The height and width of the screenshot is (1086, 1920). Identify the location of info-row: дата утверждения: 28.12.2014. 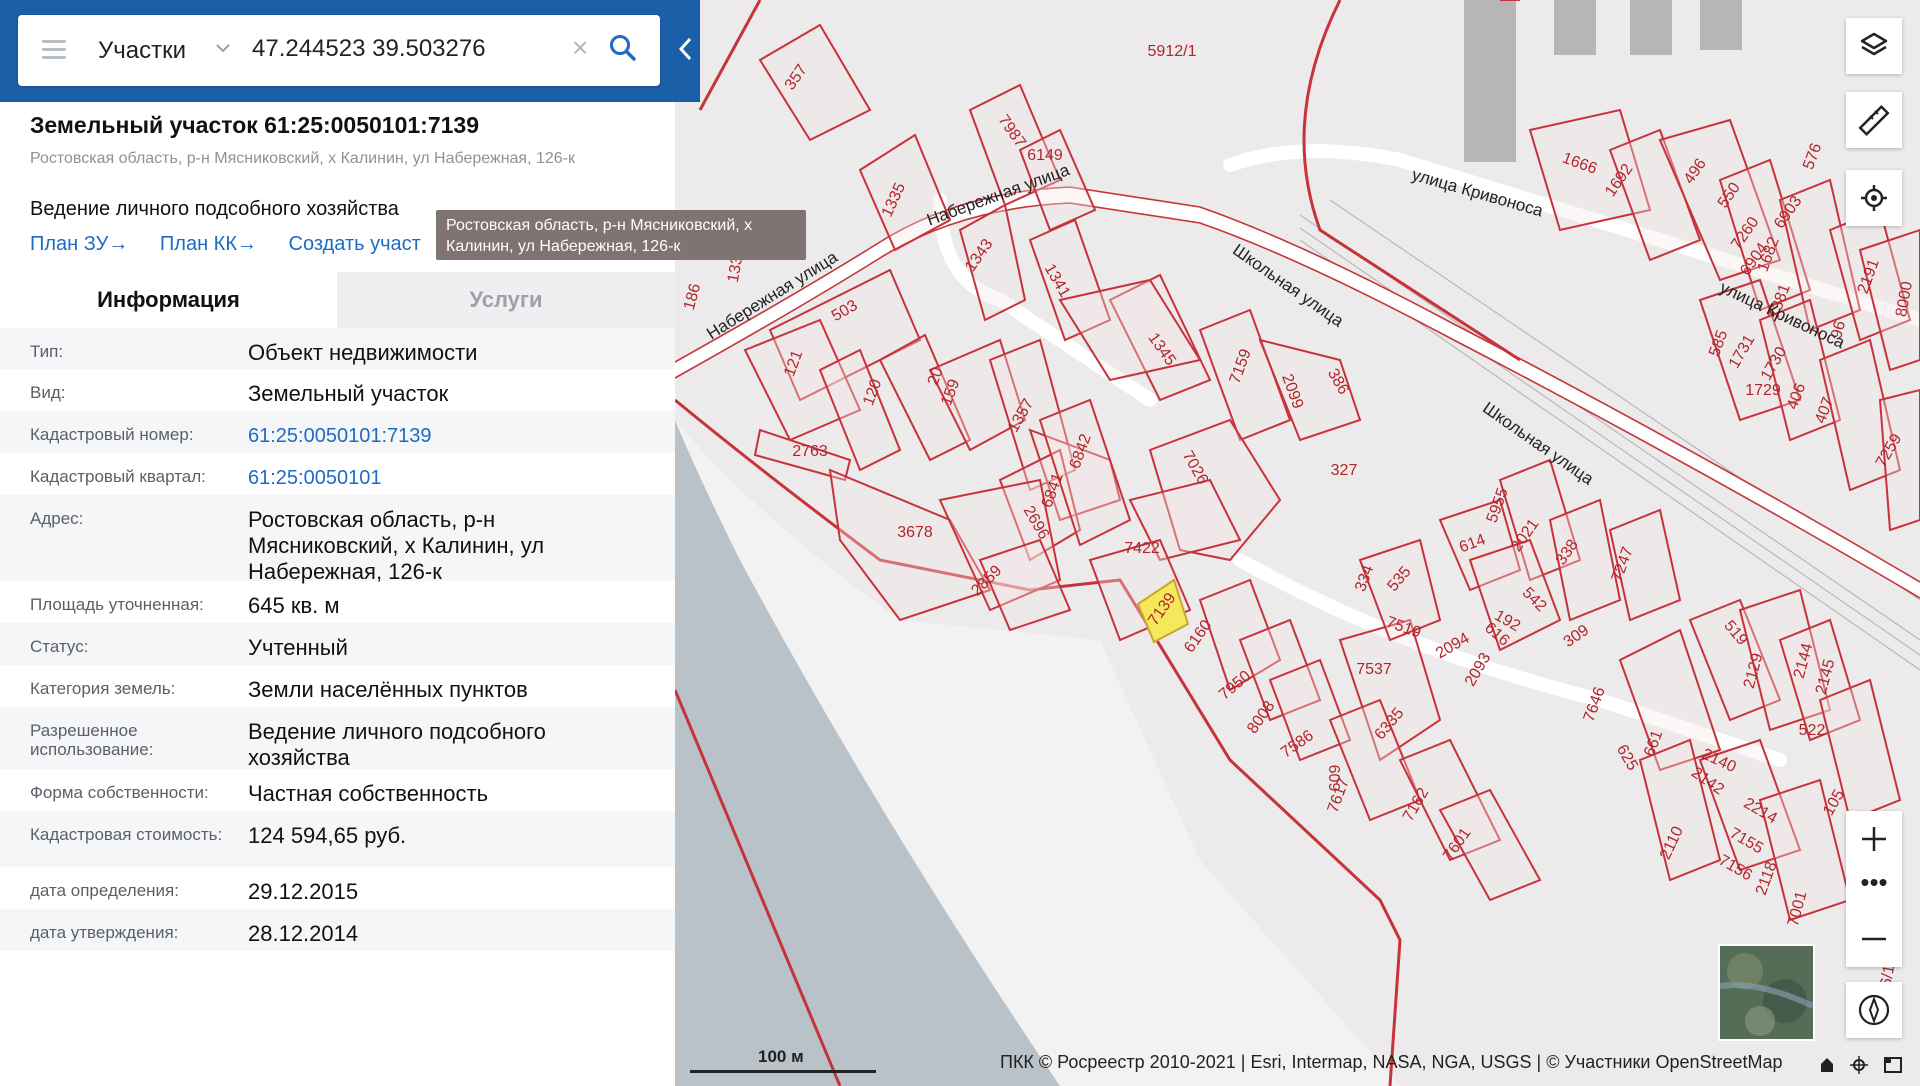
(337, 930).